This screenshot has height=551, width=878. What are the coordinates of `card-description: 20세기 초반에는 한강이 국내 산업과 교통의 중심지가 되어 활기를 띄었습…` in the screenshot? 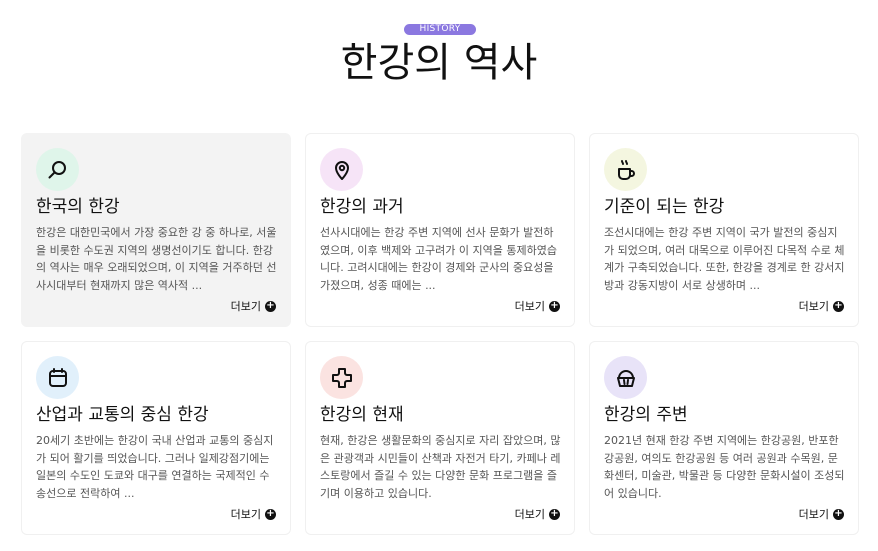 It's located at (155, 467).